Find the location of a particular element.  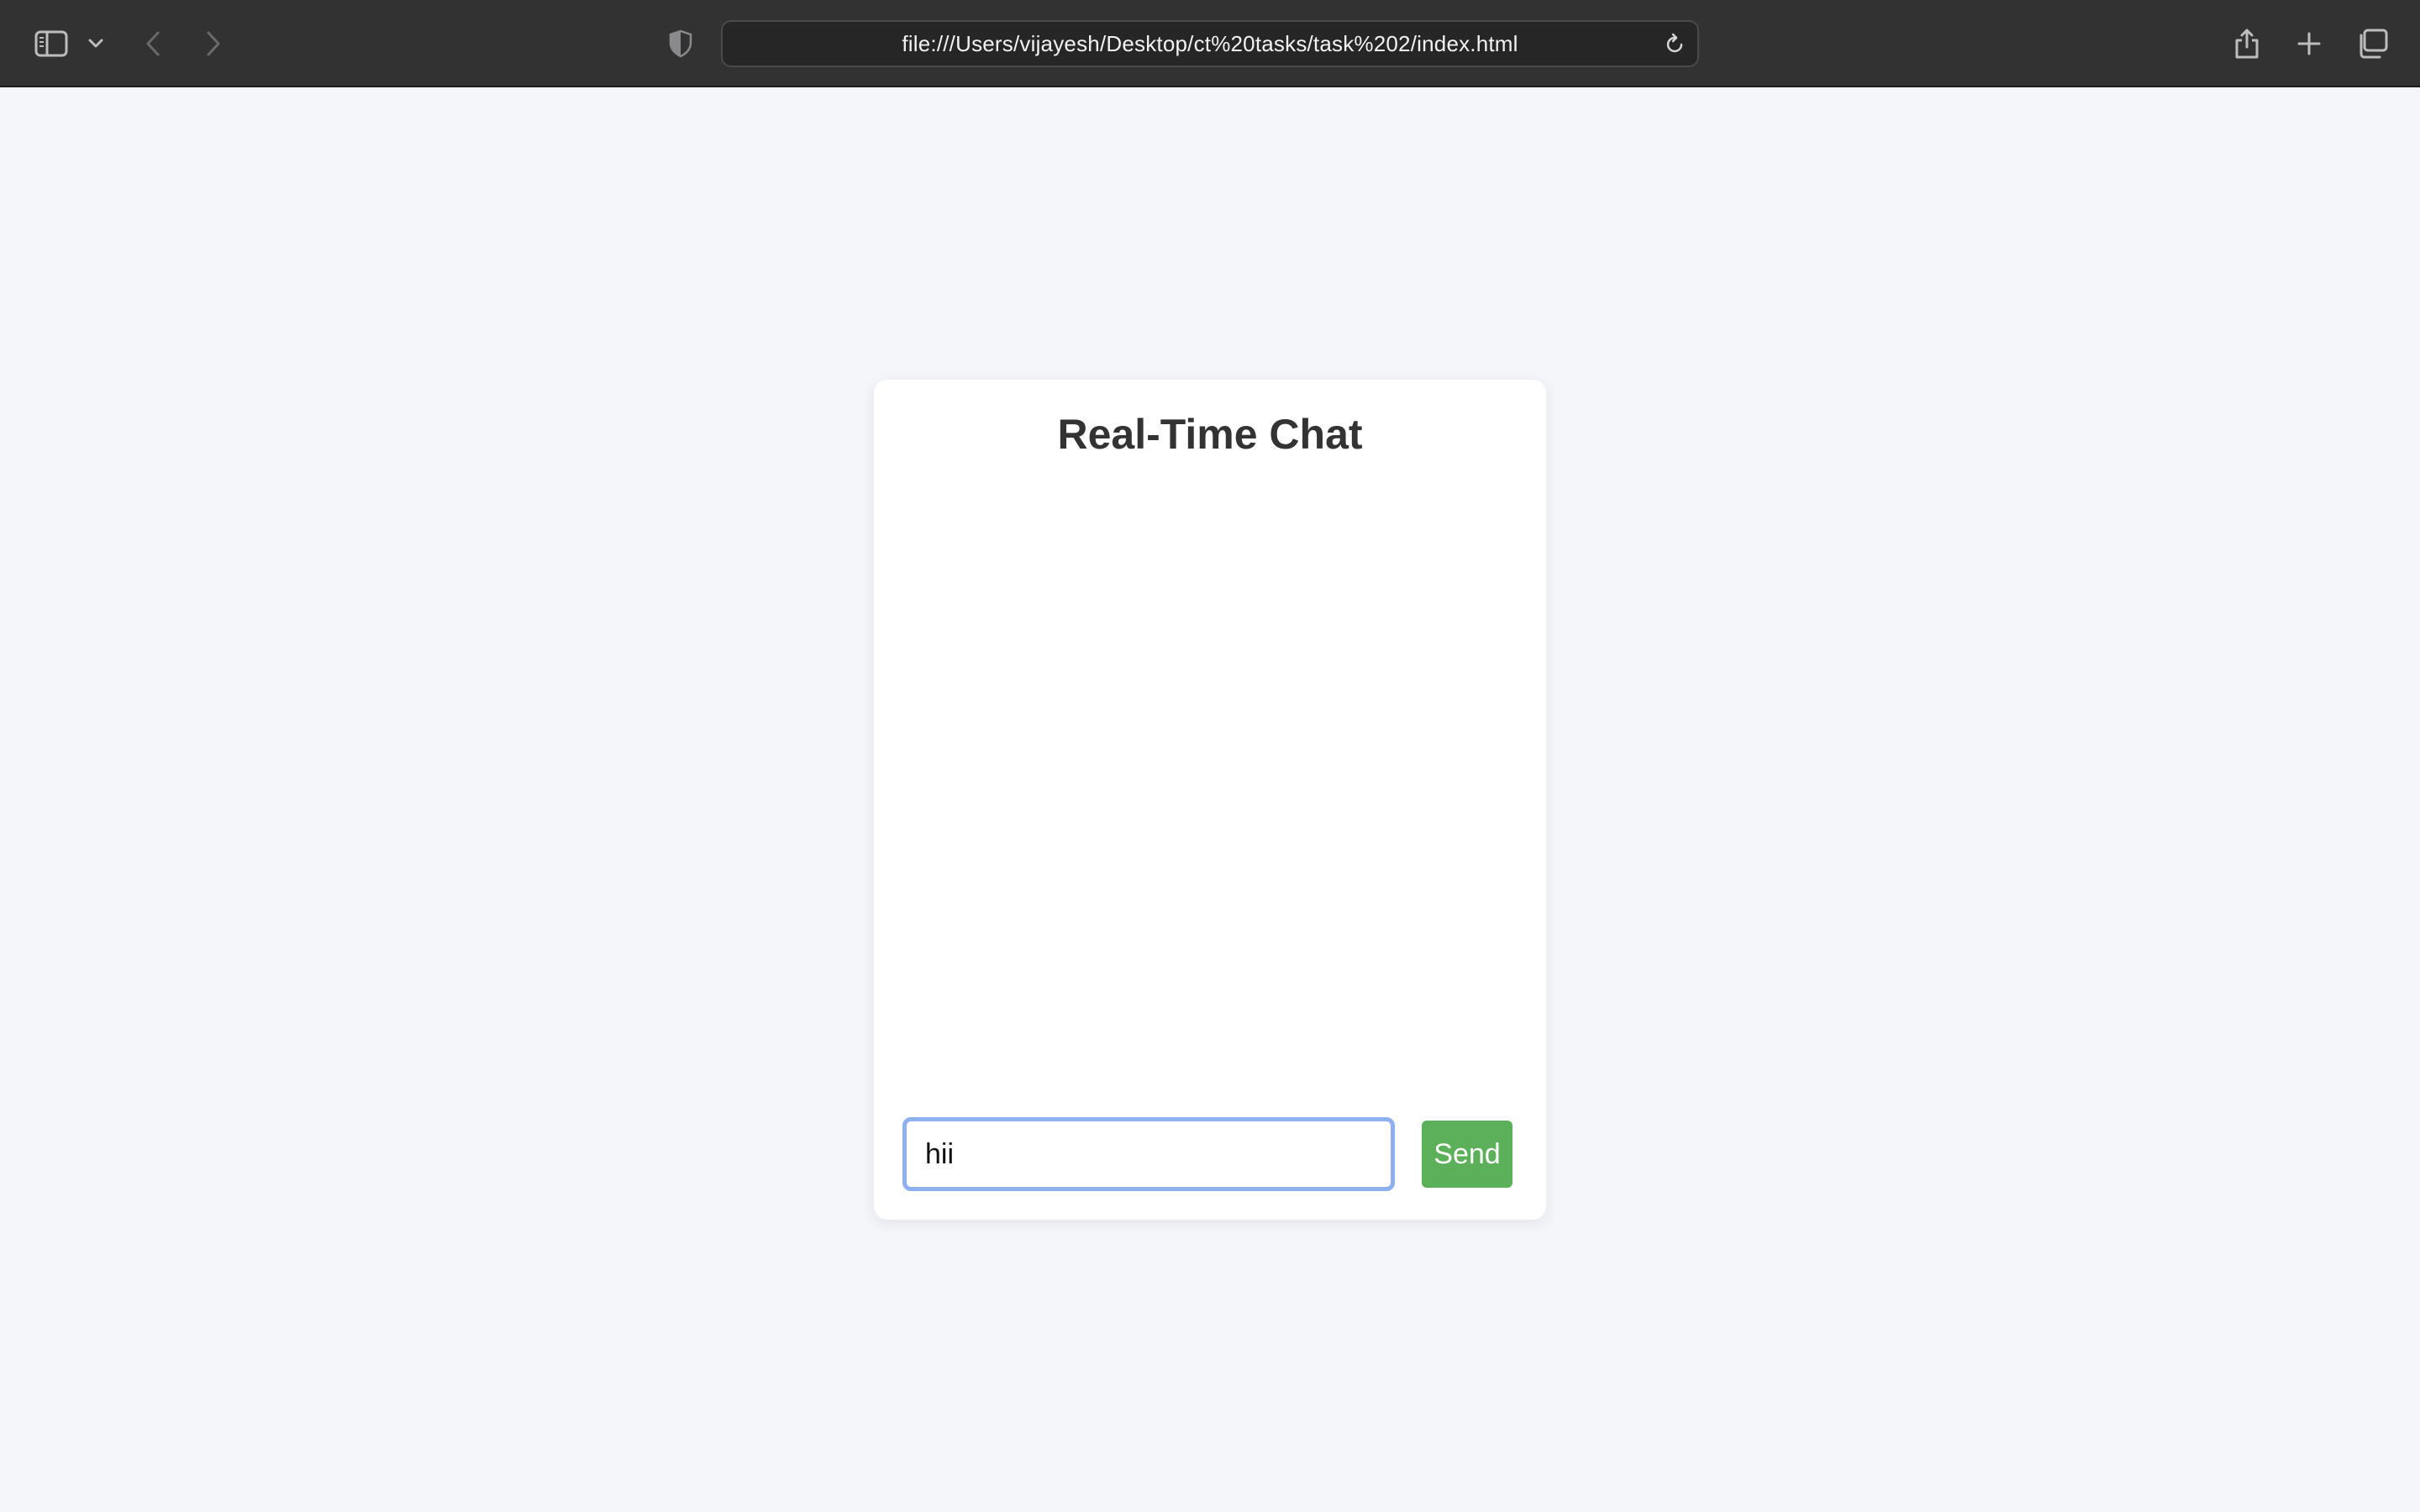

back-button is located at coordinates (153, 43).